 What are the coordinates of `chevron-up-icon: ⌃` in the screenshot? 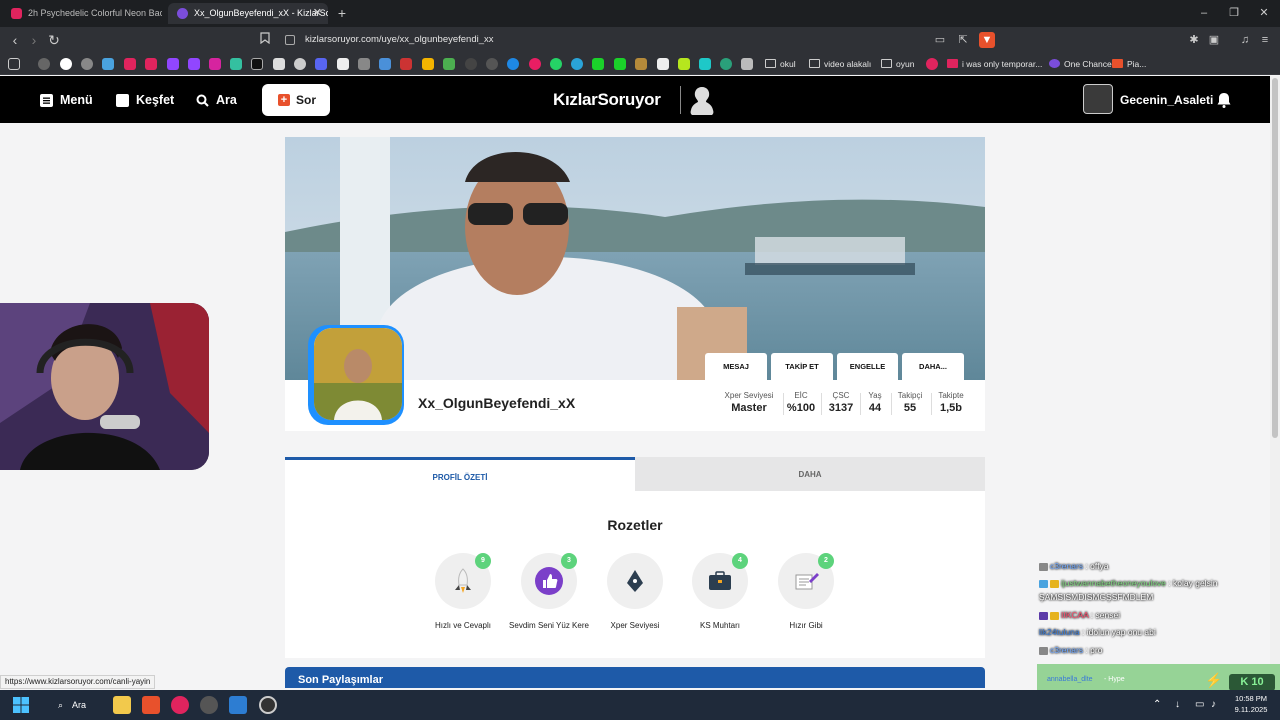 It's located at (1157, 705).